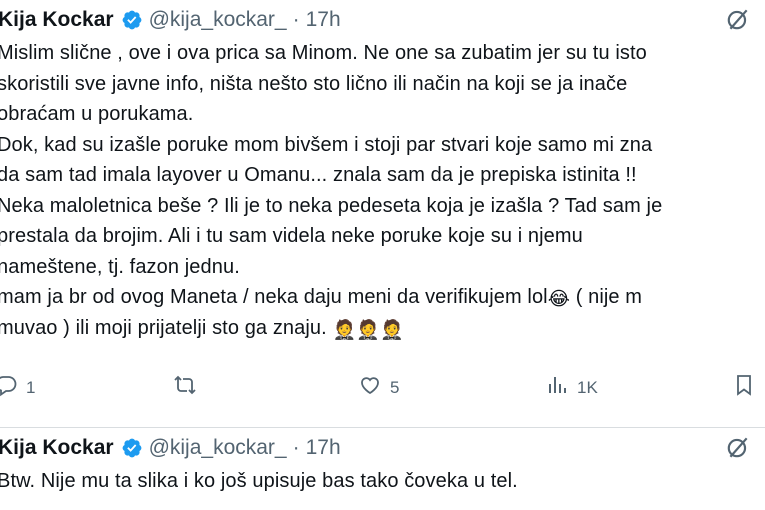 The width and height of the screenshot is (765, 510). Describe the element at coordinates (395, 387) in the screenshot. I see `like-count: 5` at that location.